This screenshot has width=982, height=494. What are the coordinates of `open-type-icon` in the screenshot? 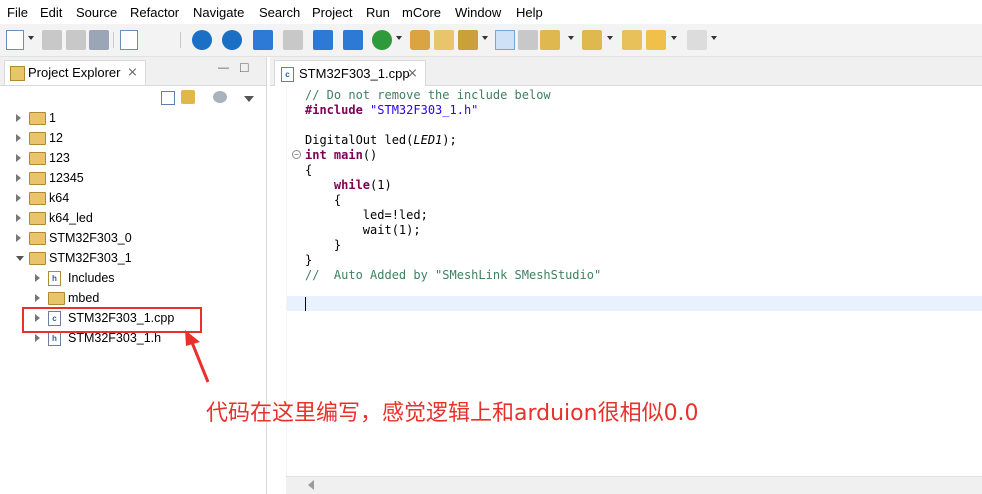 It's located at (420, 40).